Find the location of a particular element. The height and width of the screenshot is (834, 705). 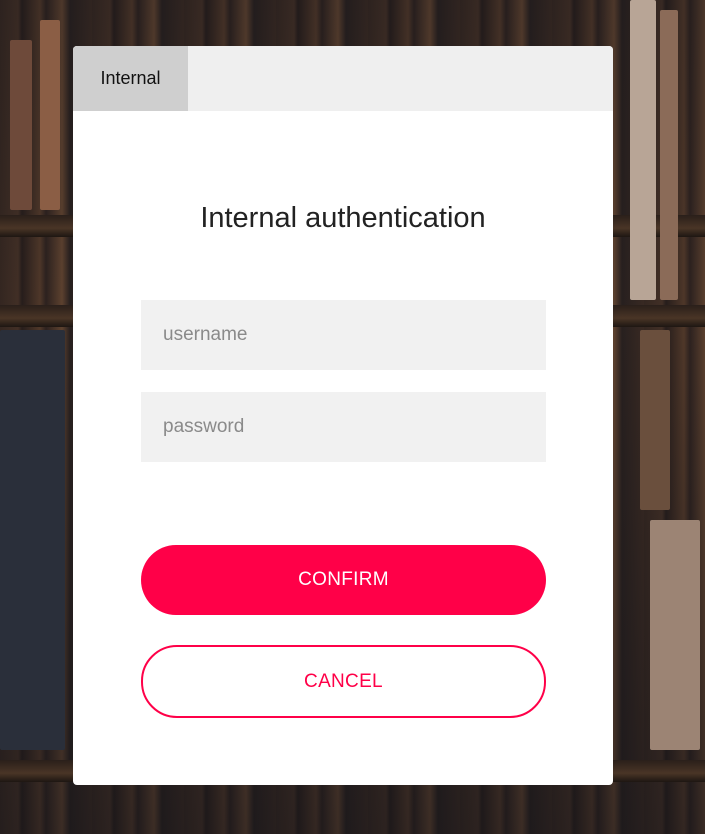

username-input is located at coordinates (343, 335).